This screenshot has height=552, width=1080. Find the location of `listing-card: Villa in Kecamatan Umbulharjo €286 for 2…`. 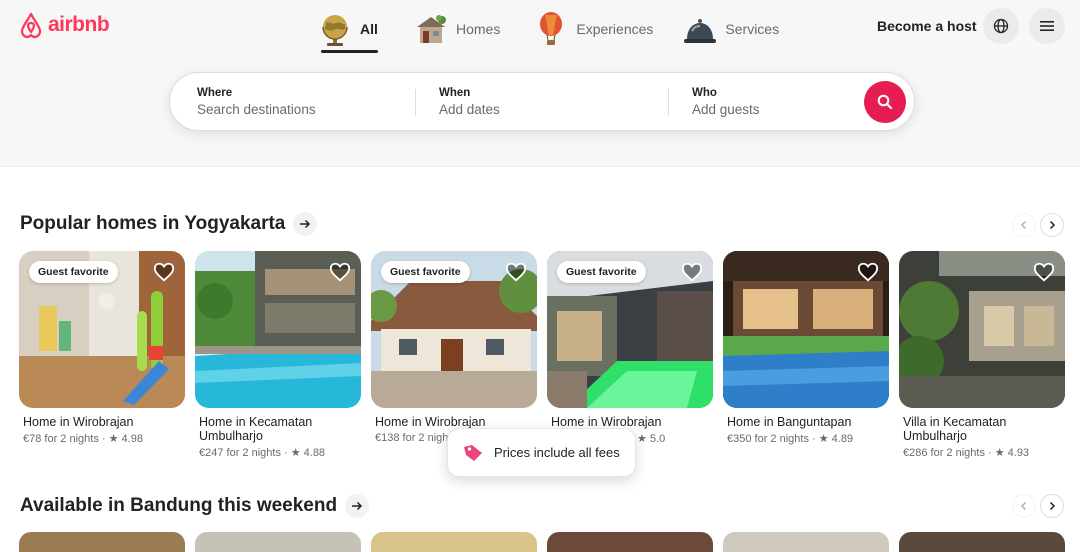

listing-card: Villa in Kecamatan Umbulharjo €286 for 2… is located at coordinates (982, 355).